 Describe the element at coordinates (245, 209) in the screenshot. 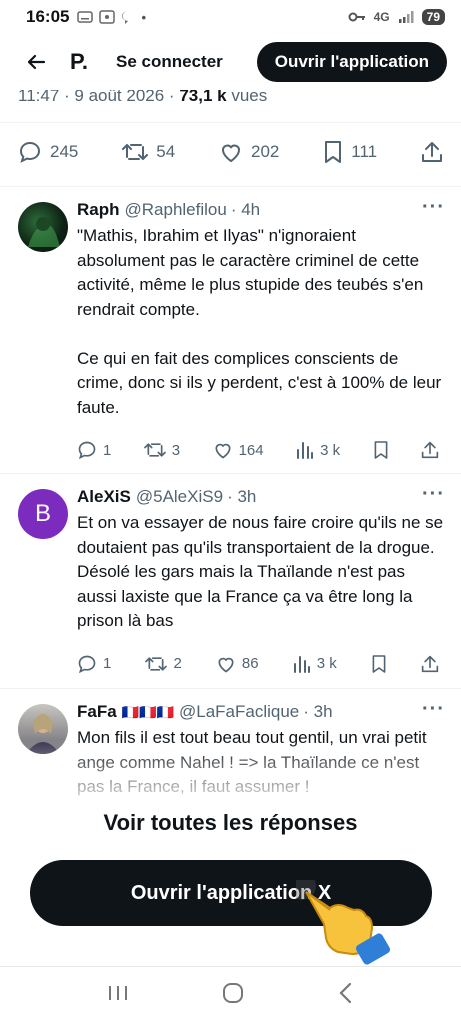

I see `tweet-time: · 4h` at that location.